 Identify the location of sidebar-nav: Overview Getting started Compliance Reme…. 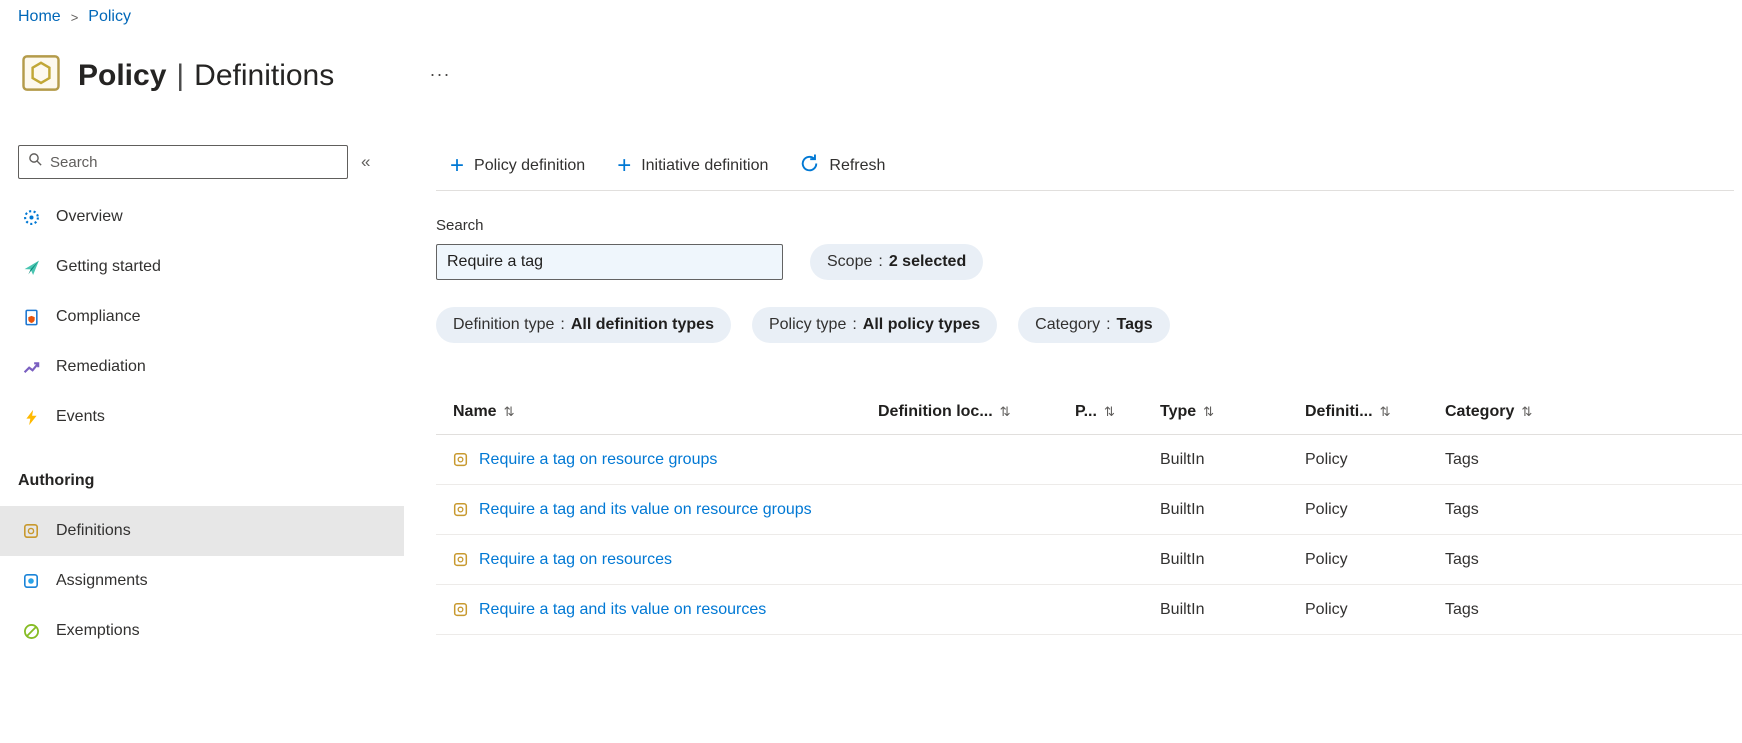
(202, 424).